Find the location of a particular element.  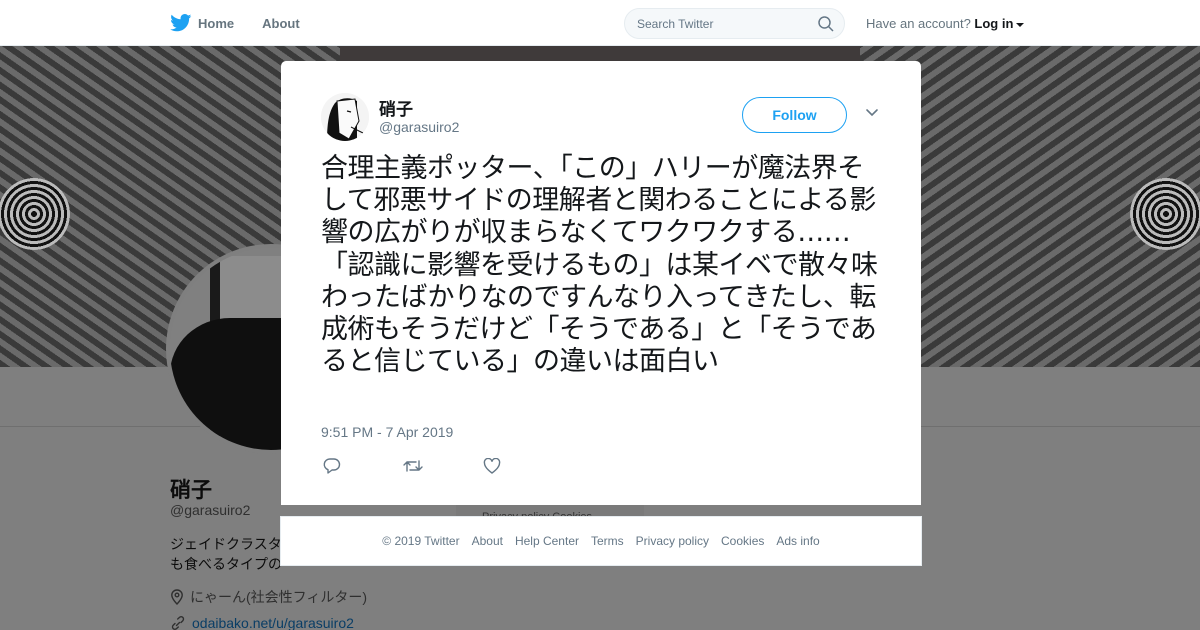

footer-link-cookies: Cookies is located at coordinates (742, 541).